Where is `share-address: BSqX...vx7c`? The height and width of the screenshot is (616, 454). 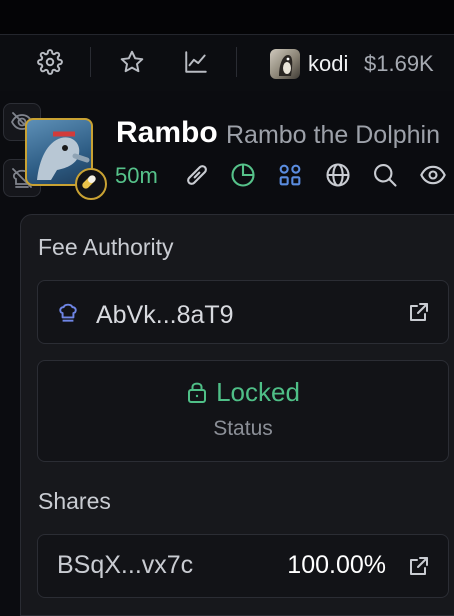
share-address: BSqX...vx7c is located at coordinates (125, 565).